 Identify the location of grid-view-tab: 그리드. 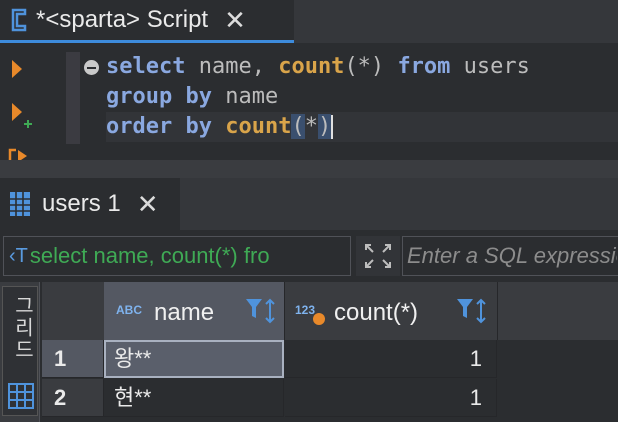
(20, 351).